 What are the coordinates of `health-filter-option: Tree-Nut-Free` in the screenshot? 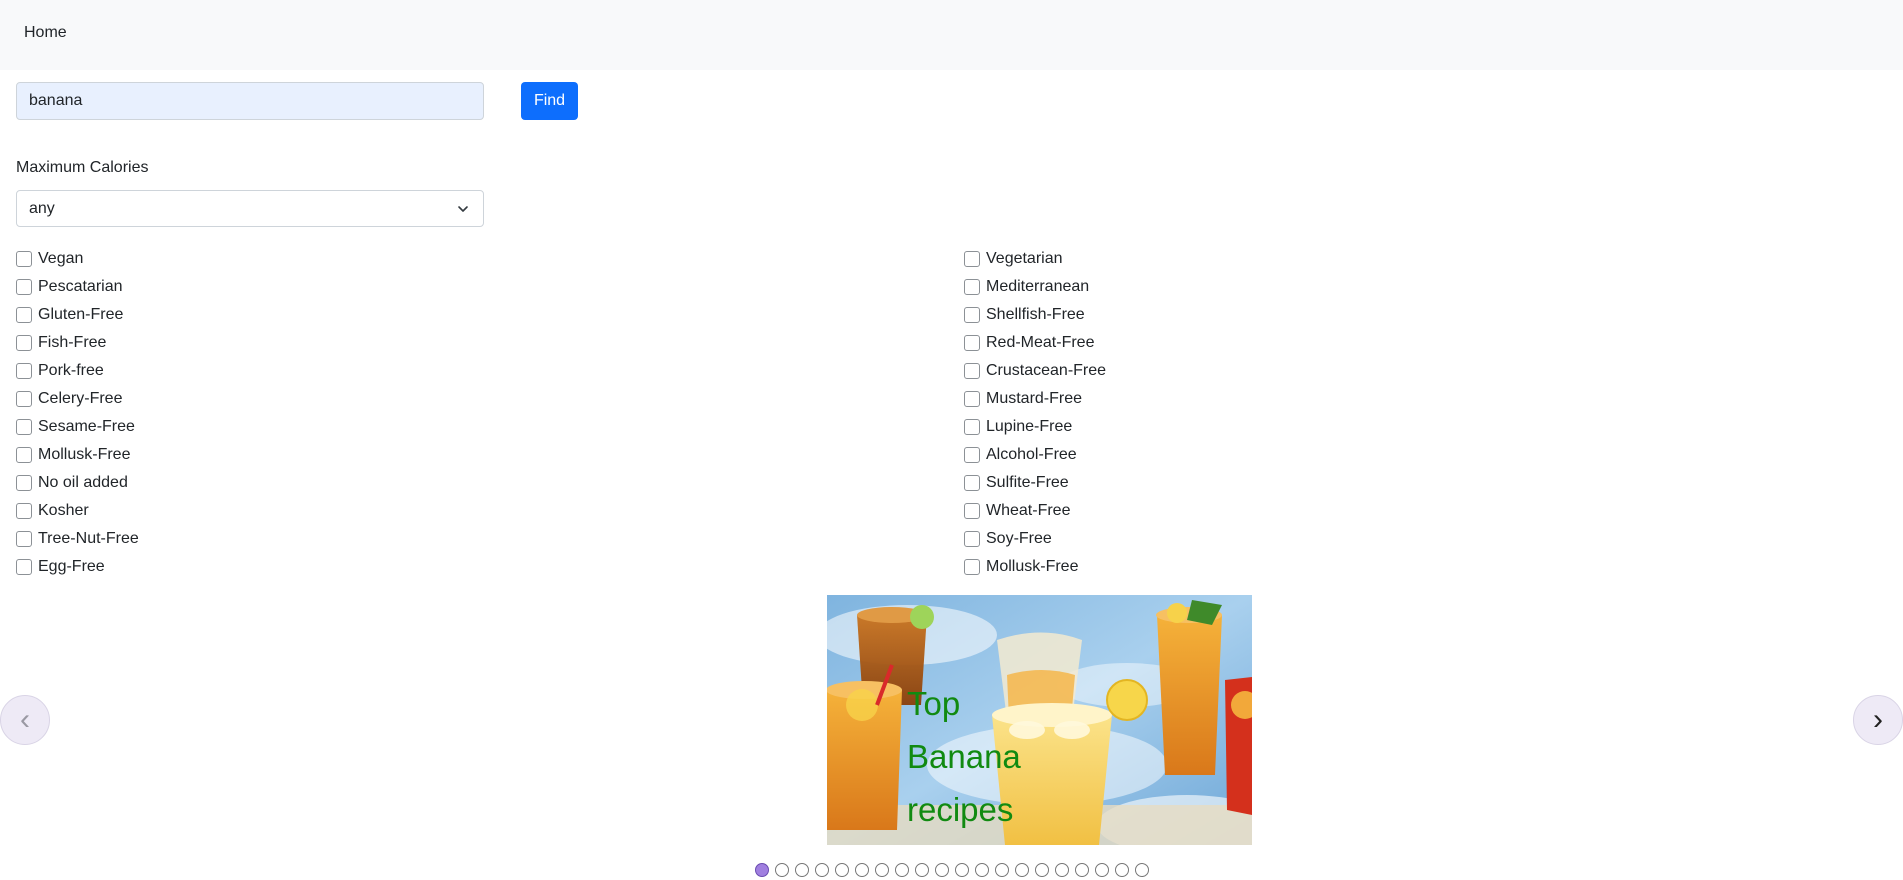 It's located at (77, 539).